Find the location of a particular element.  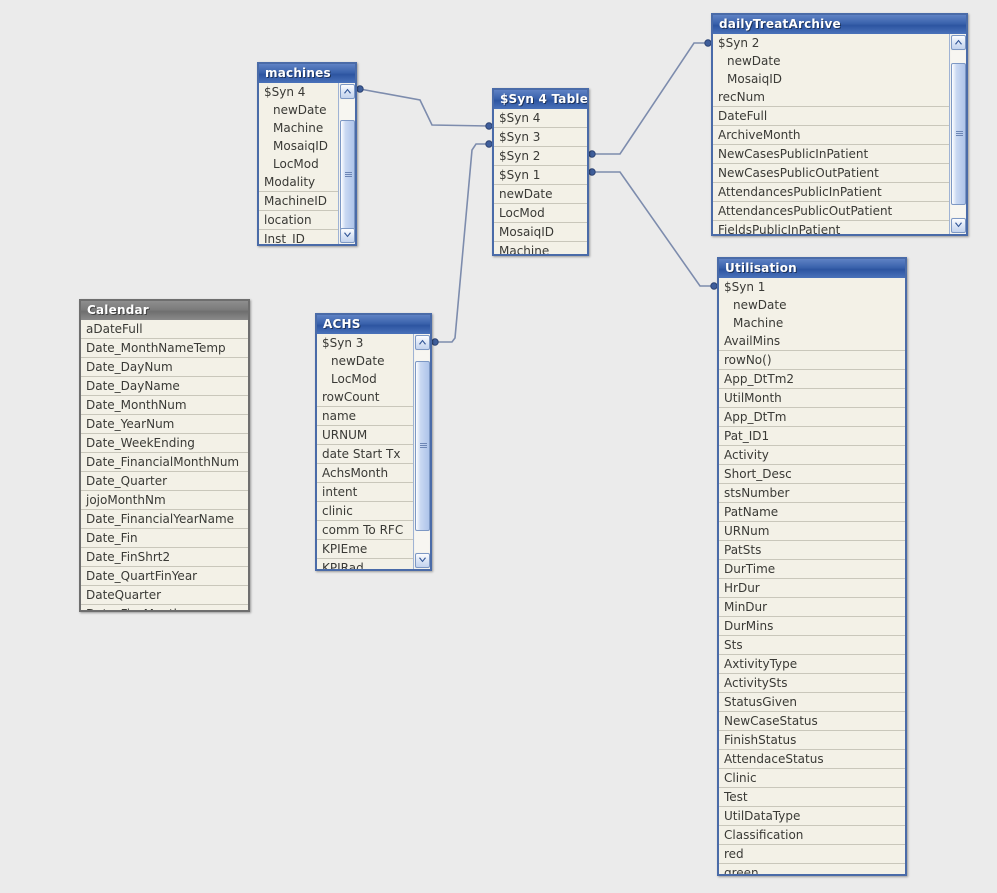

field-row: recNum is located at coordinates (831, 97).